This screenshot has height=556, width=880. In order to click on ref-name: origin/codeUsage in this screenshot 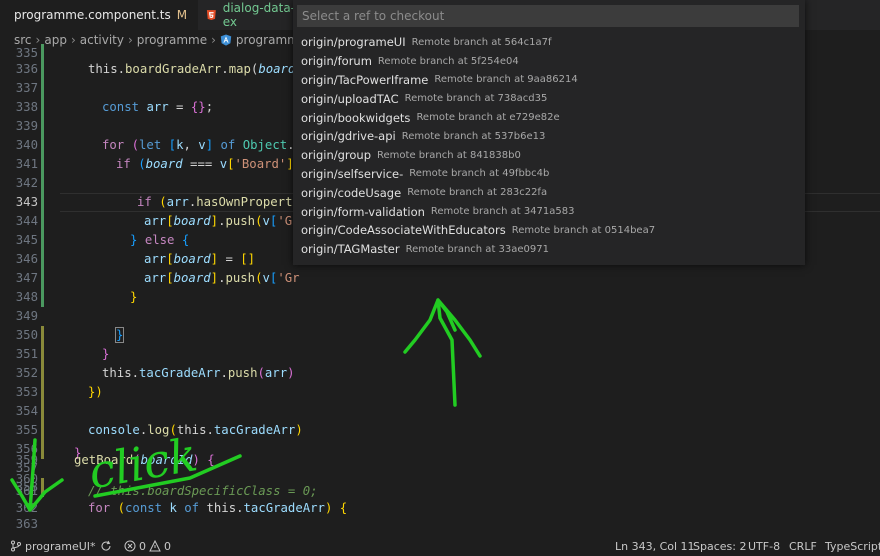, I will do `click(351, 192)`.